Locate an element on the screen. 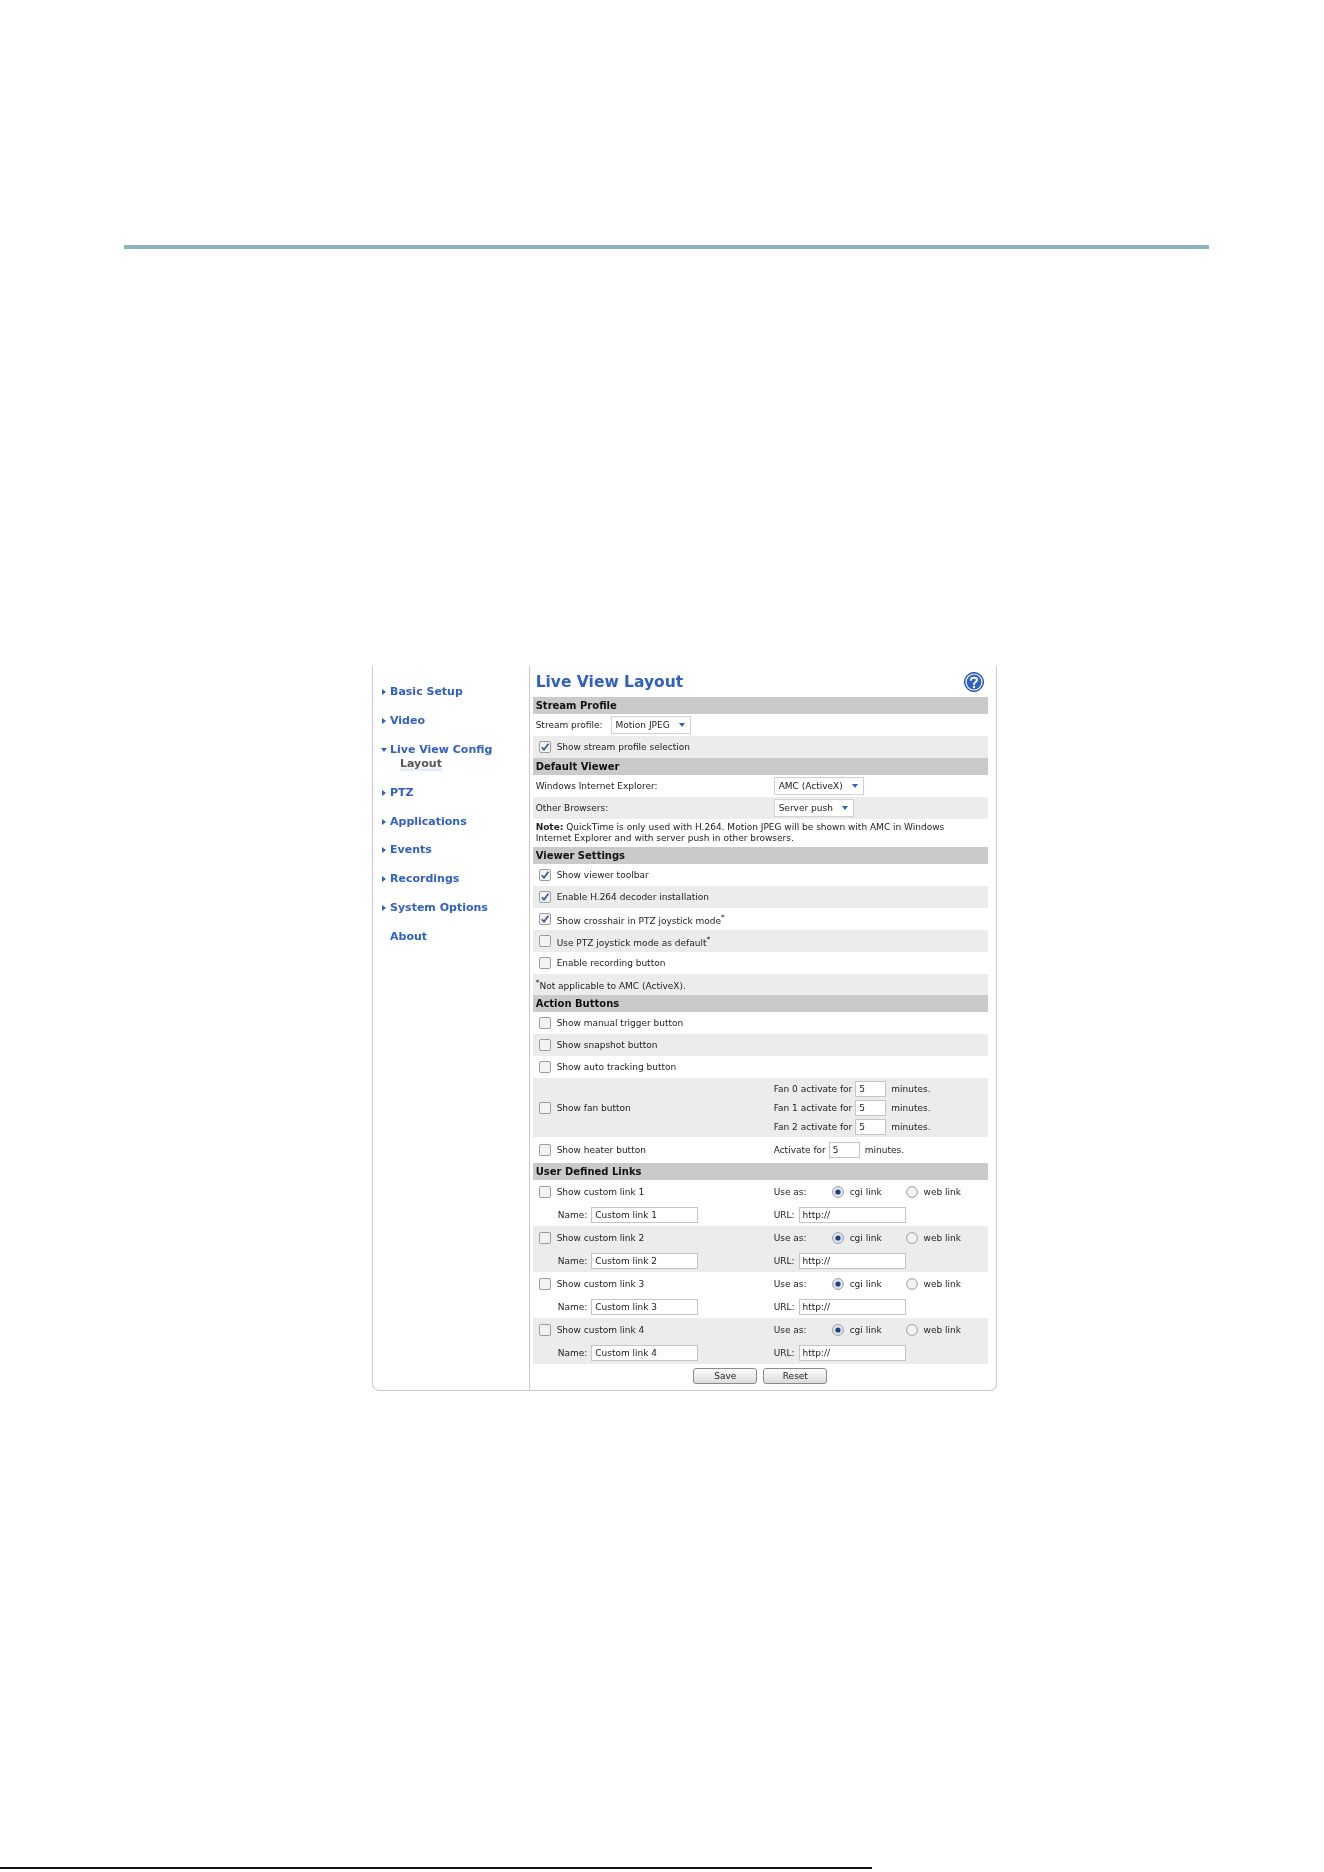  checkbox-label: Show snapshot button is located at coordinates (607, 1045).